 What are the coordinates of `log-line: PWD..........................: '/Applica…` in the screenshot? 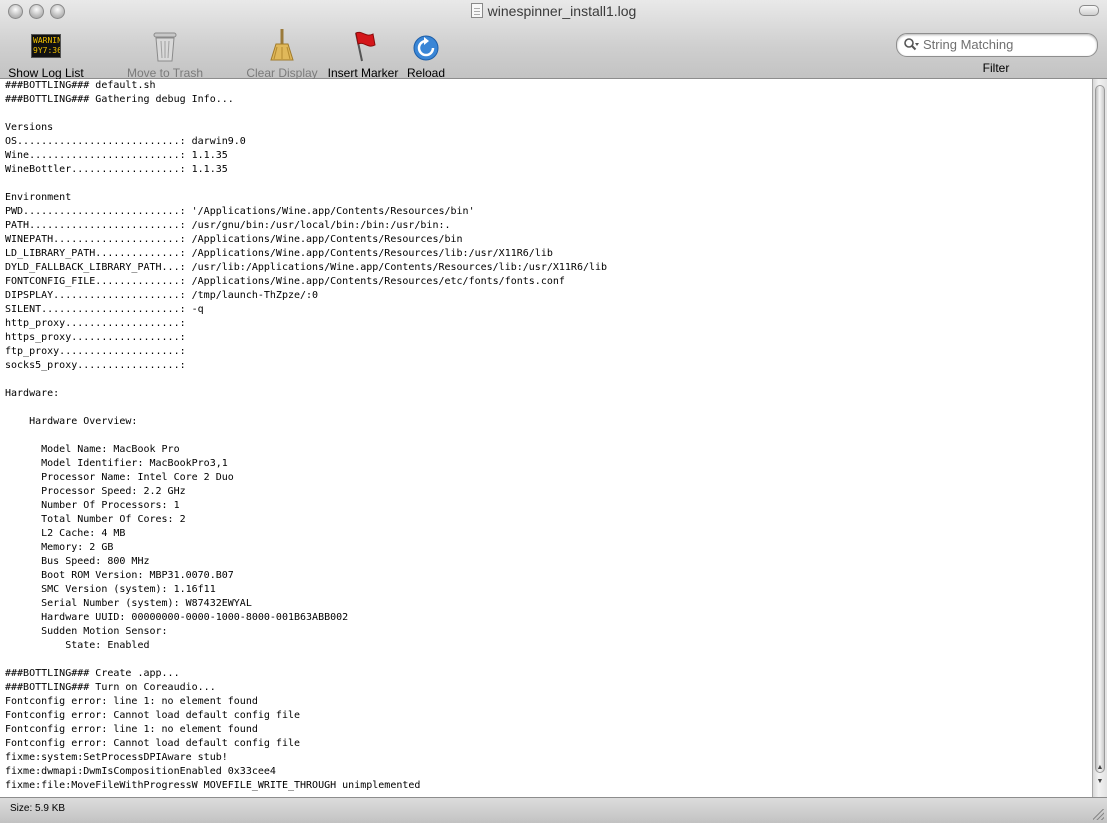 It's located at (240, 211).